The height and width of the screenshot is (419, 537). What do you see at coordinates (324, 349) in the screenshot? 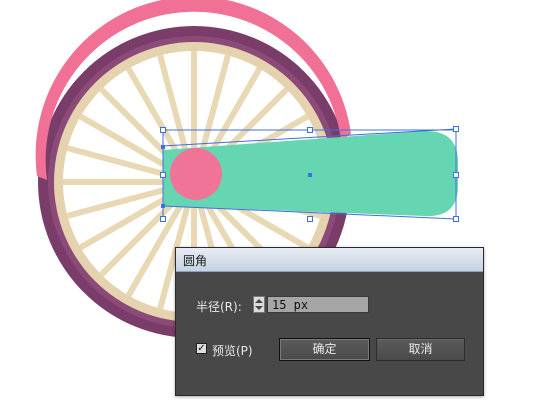
I see `ok-button: 确定` at bounding box center [324, 349].